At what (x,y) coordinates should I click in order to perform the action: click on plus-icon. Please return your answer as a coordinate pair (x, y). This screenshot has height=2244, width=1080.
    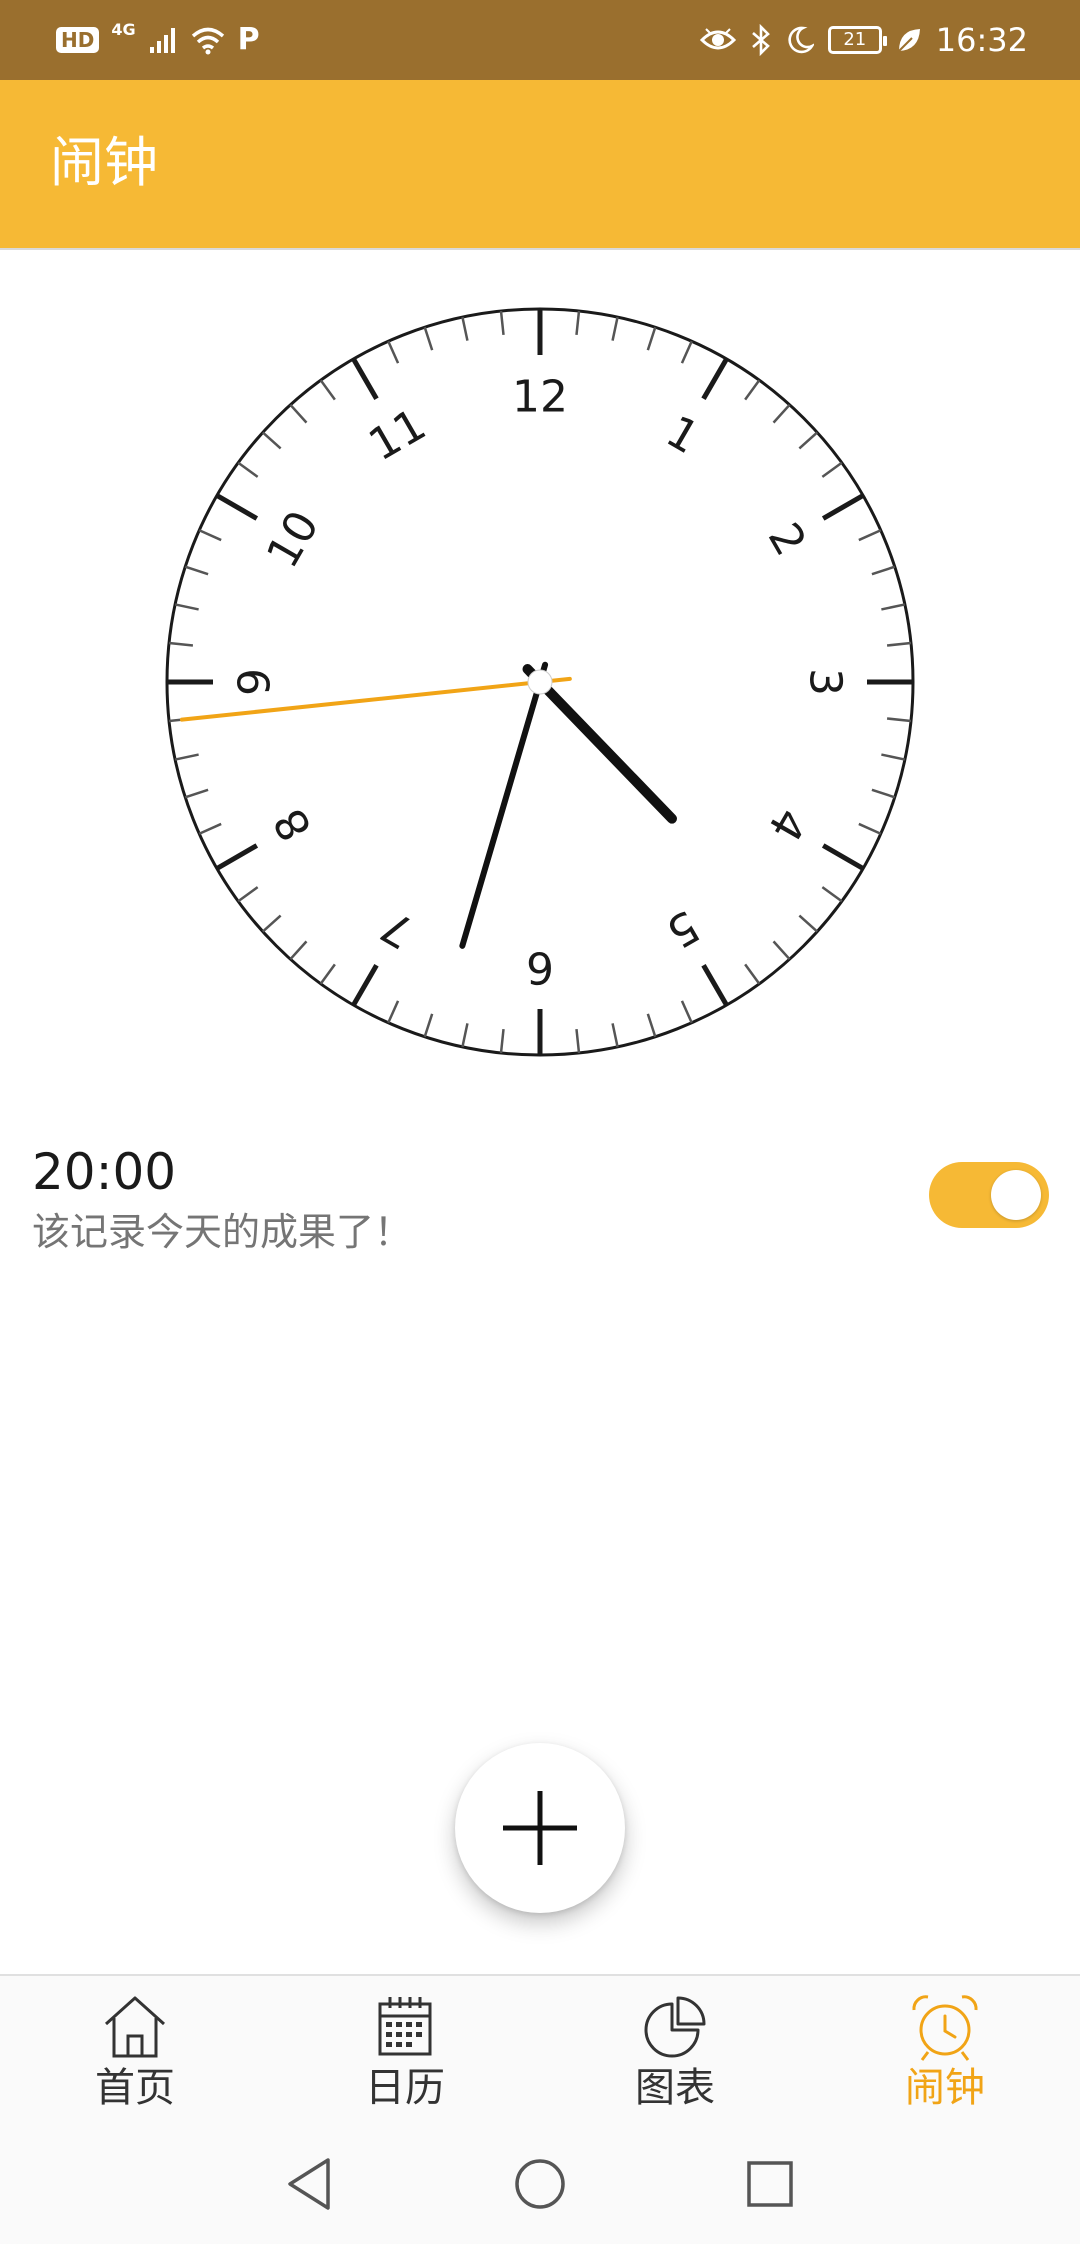
    Looking at the image, I should click on (540, 1828).